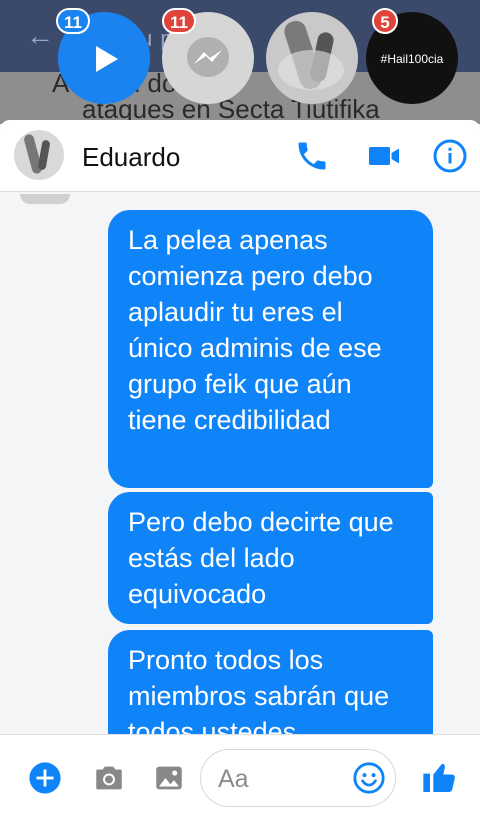  Describe the element at coordinates (385, 21) in the screenshot. I see `badge-count: 5` at that location.